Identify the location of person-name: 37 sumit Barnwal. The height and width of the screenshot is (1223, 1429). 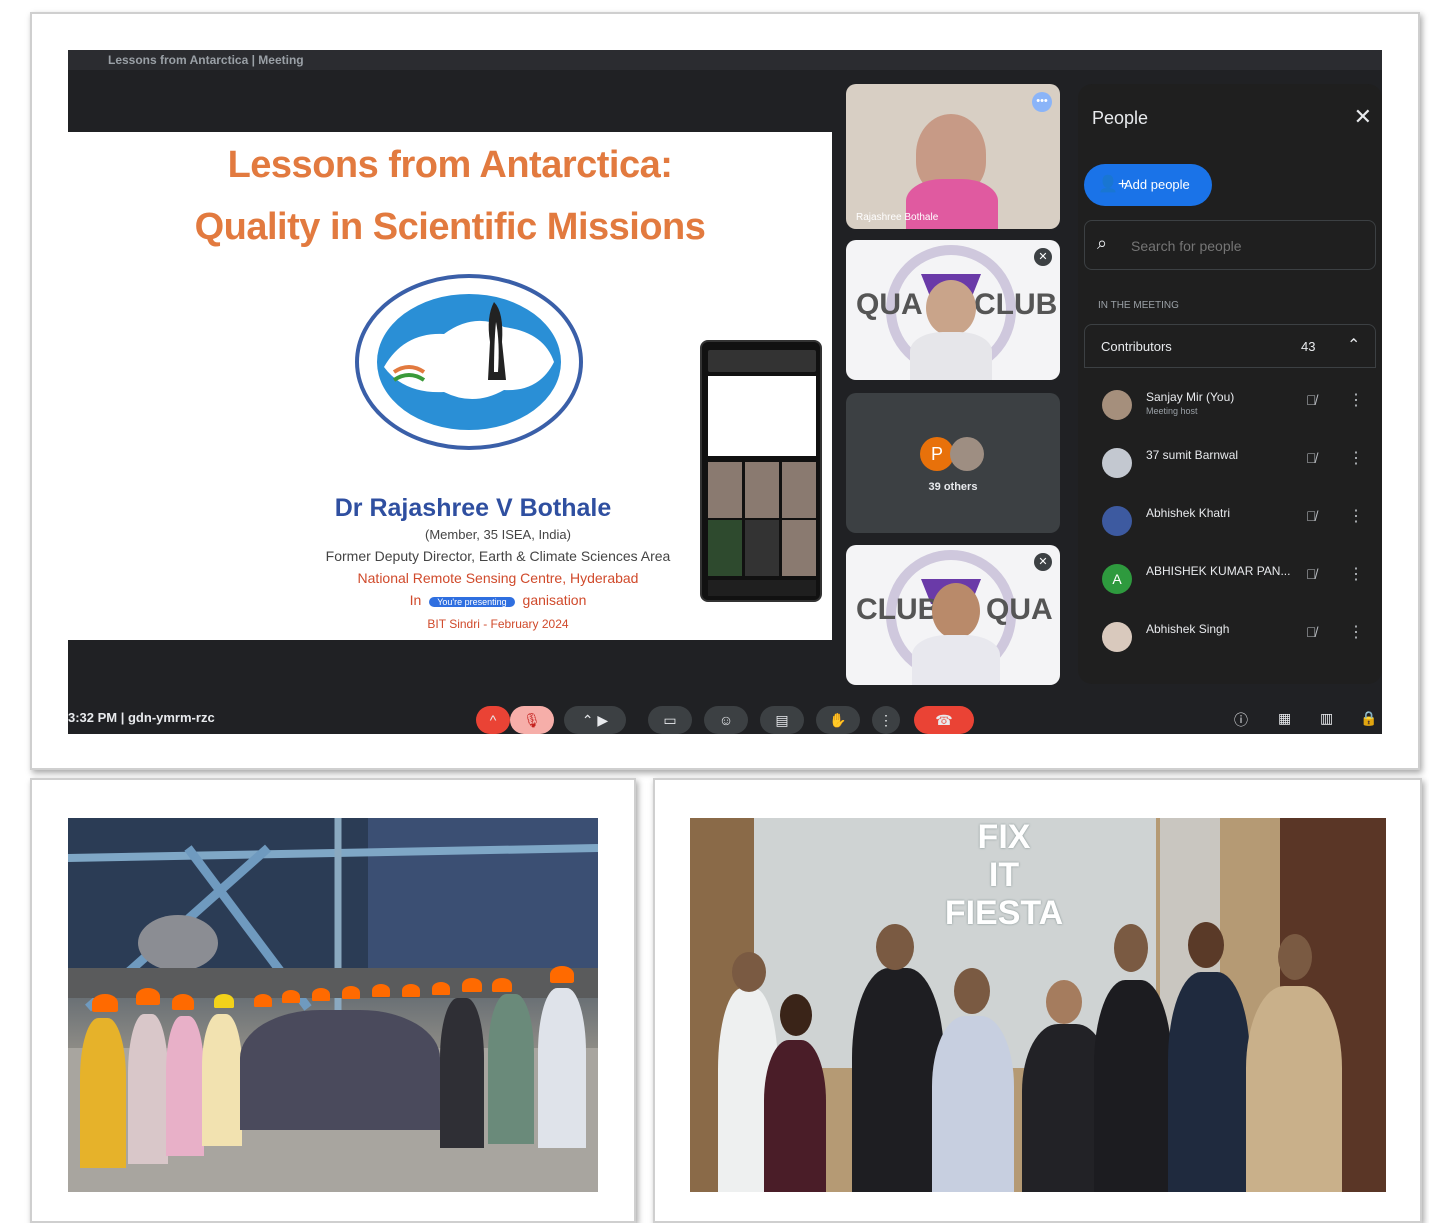
(1192, 455).